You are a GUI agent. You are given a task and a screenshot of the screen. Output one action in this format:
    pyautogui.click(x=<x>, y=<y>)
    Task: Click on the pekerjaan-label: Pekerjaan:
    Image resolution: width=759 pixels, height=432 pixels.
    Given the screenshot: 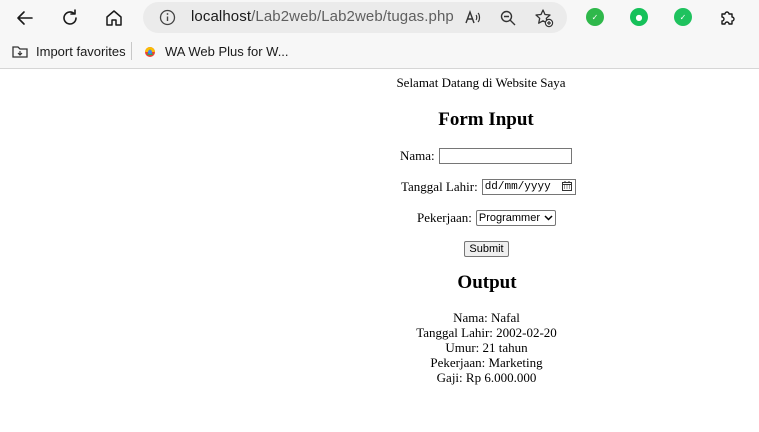 What is the action you would take?
    pyautogui.click(x=444, y=217)
    